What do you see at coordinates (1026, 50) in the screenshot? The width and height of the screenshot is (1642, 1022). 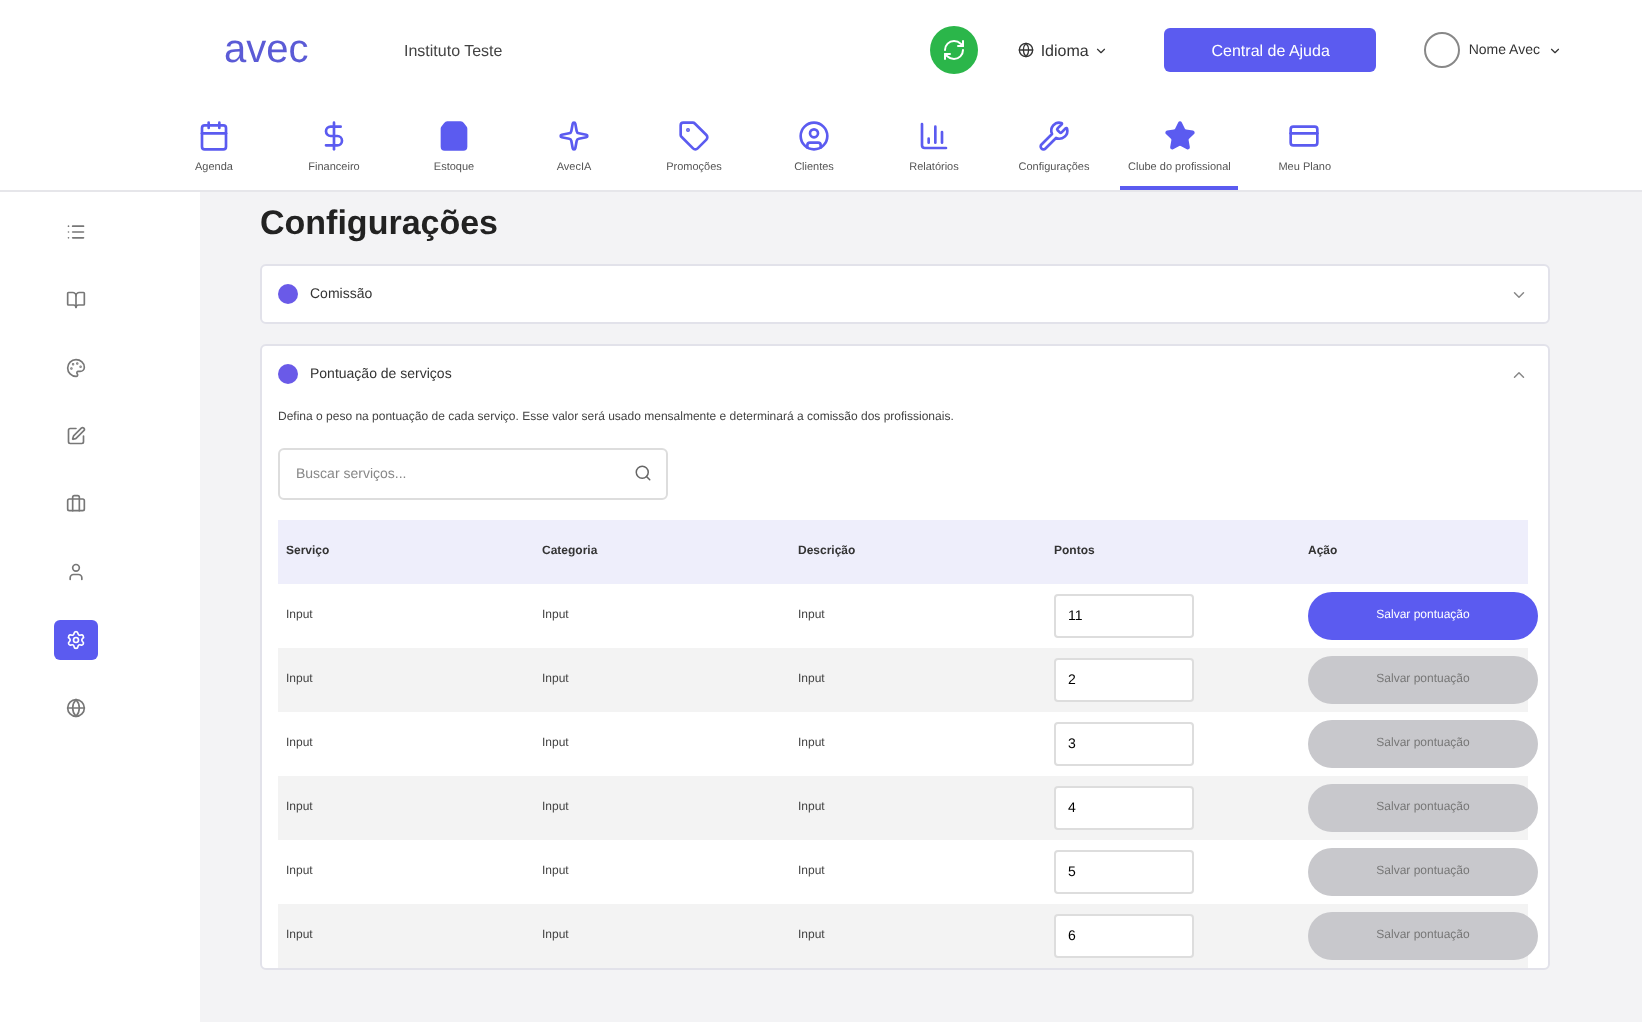 I see `globe-icon` at bounding box center [1026, 50].